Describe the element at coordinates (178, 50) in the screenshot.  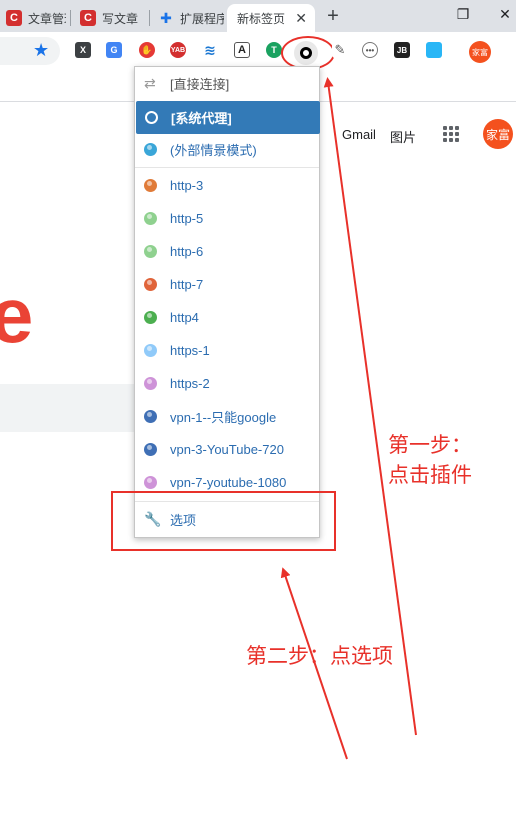
I see `yab-icon: YAB` at that location.